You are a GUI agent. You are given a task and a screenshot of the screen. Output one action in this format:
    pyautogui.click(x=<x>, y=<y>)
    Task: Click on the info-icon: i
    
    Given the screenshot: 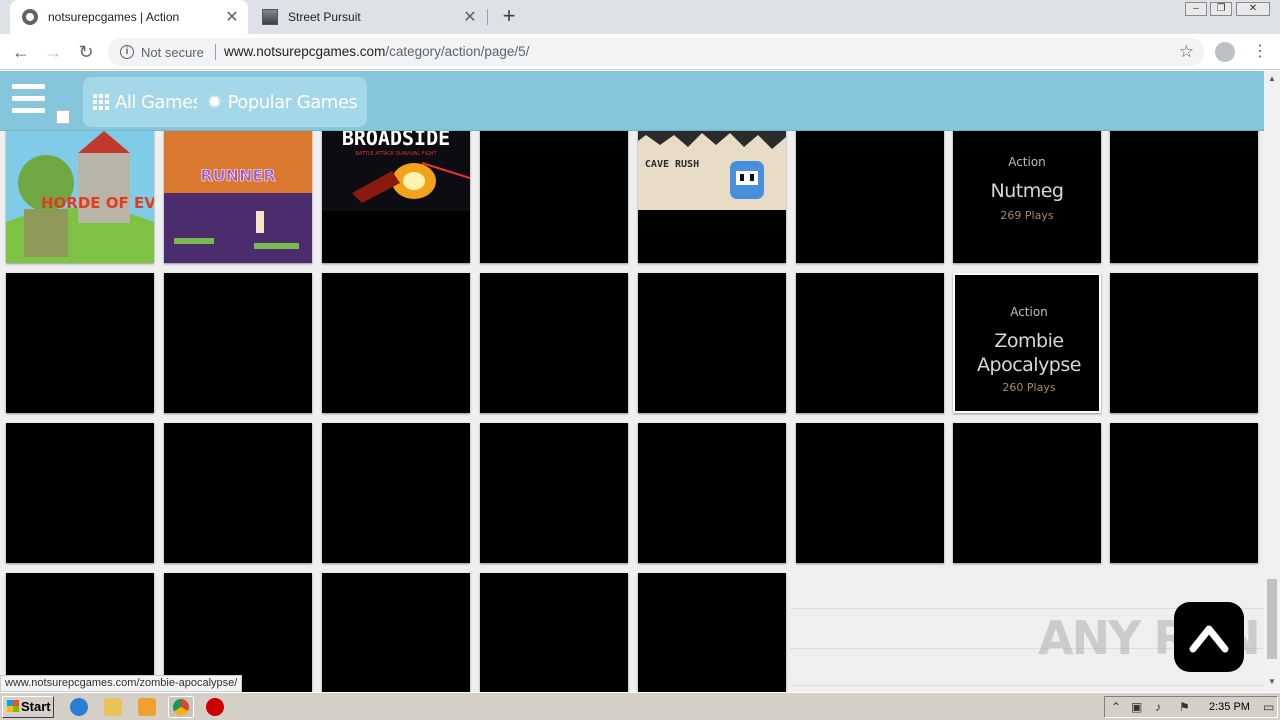 What is the action you would take?
    pyautogui.click(x=127, y=52)
    